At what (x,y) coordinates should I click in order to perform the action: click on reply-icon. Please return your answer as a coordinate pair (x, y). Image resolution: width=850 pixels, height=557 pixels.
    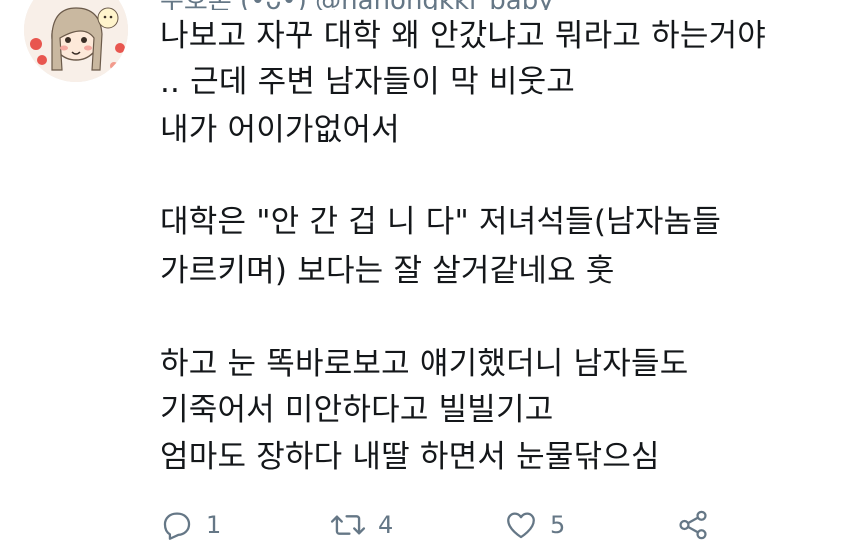
    Looking at the image, I should click on (177, 525).